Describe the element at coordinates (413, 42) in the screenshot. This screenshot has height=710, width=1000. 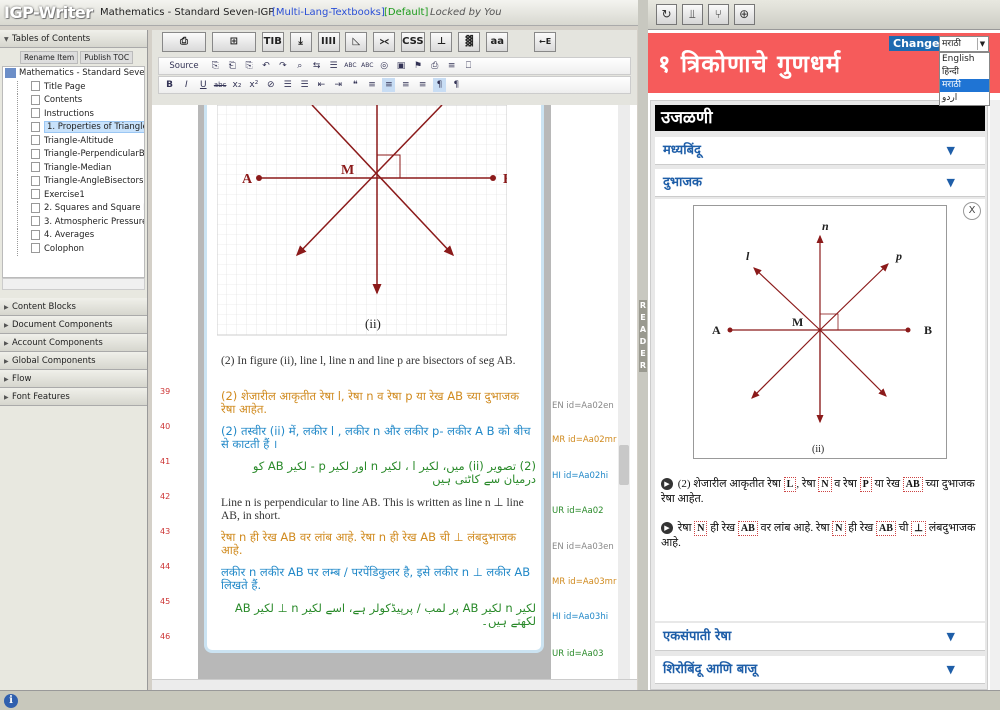
I see `css-button: CSS` at that location.